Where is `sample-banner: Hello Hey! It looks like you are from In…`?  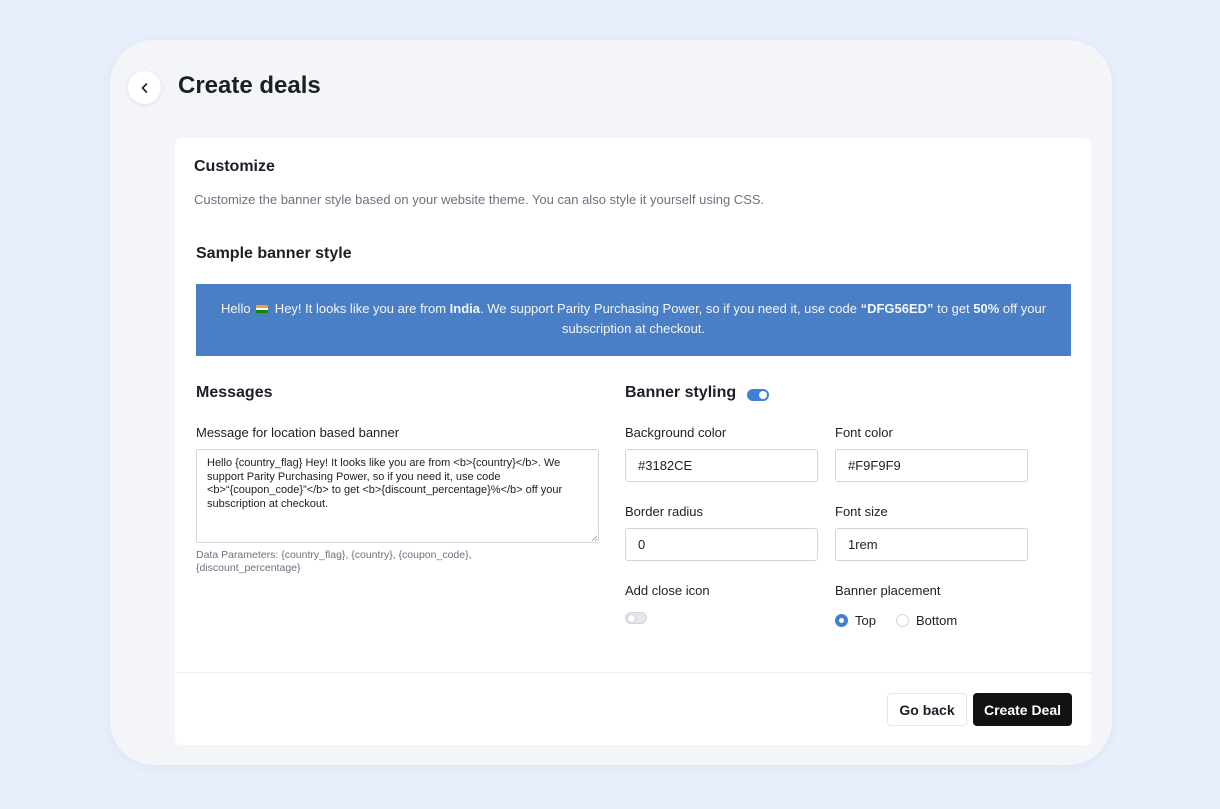 sample-banner: Hello Hey! It looks like you are from In… is located at coordinates (633, 320).